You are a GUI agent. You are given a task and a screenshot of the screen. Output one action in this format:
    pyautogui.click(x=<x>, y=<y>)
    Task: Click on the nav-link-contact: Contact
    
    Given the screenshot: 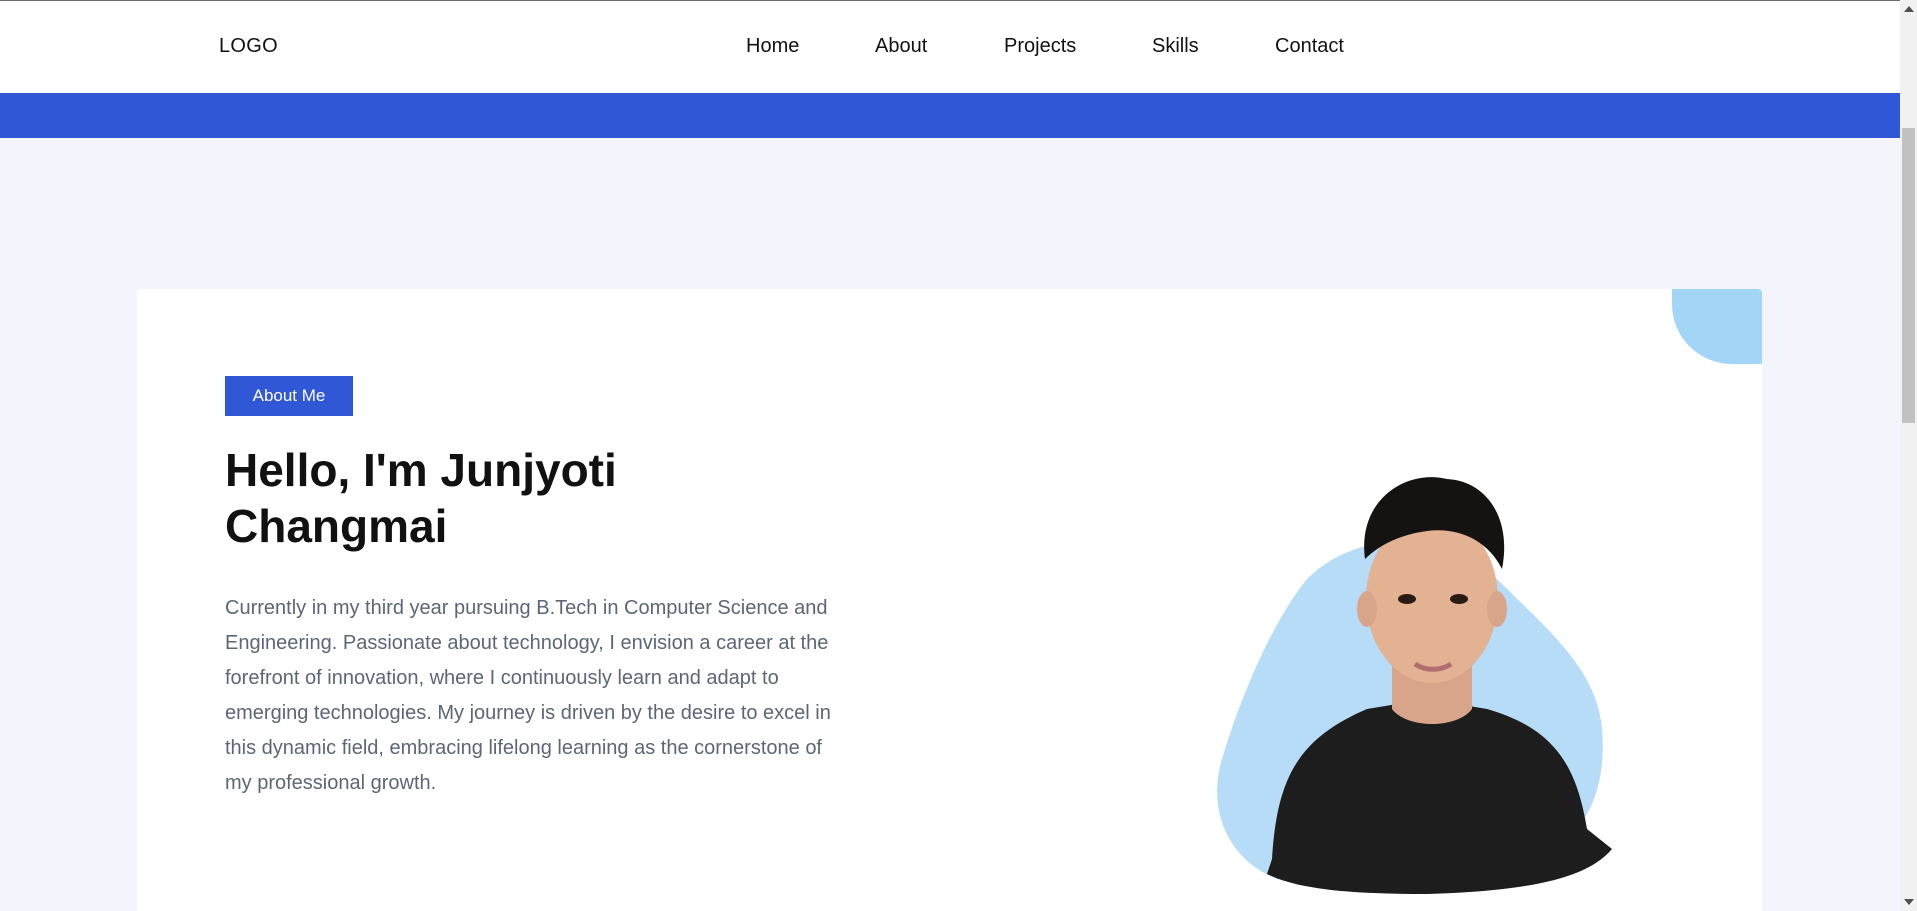 What is the action you would take?
    pyautogui.click(x=1309, y=46)
    